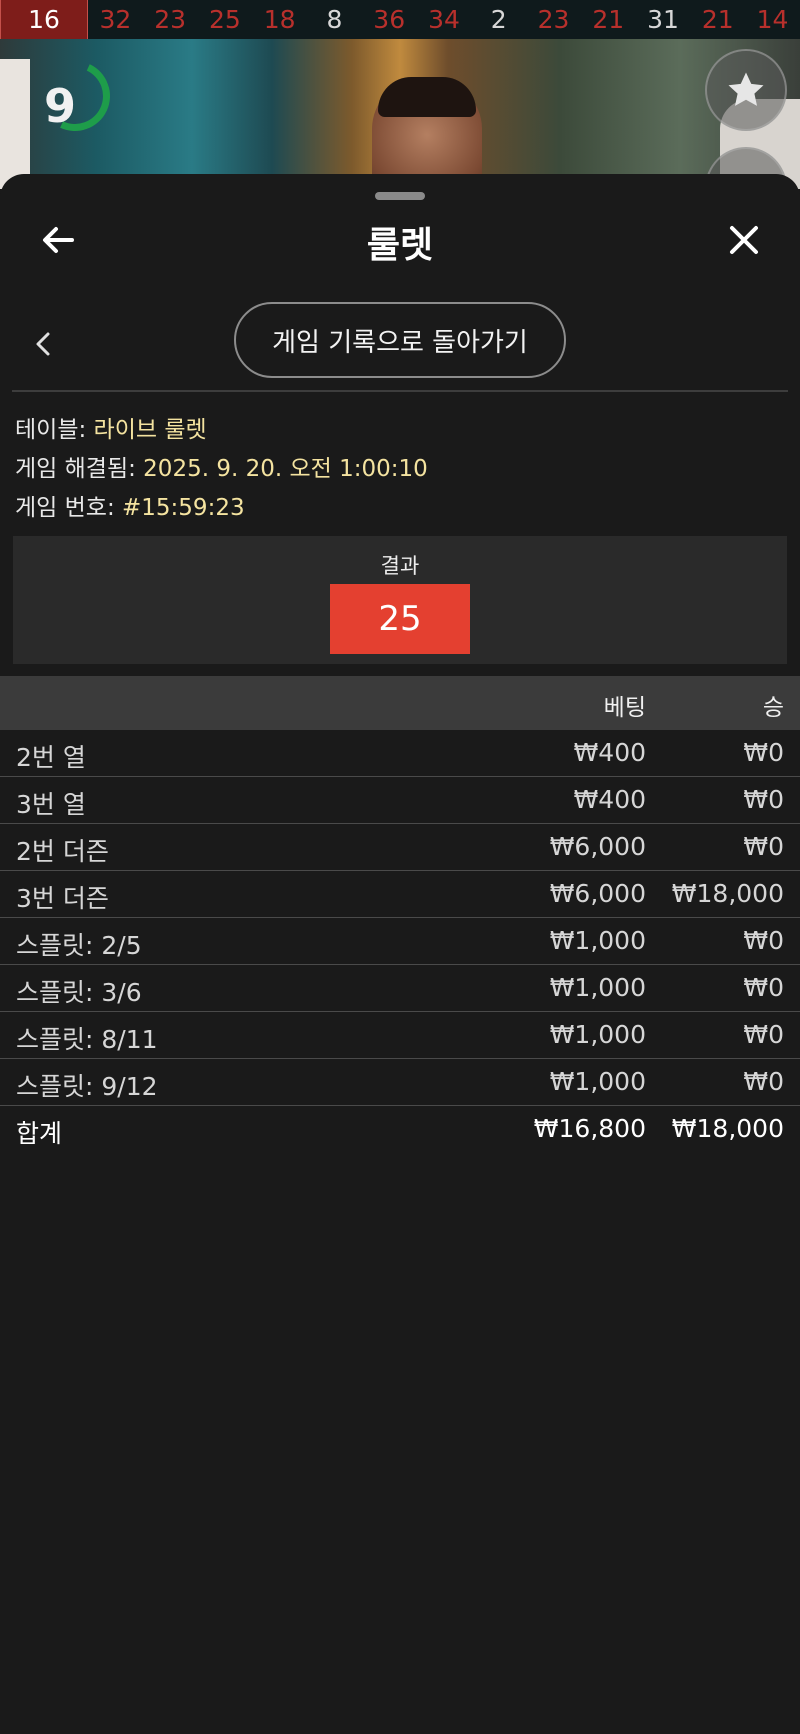  Describe the element at coordinates (150, 430) in the screenshot. I see `table-value: 라이브 룰렛` at that location.